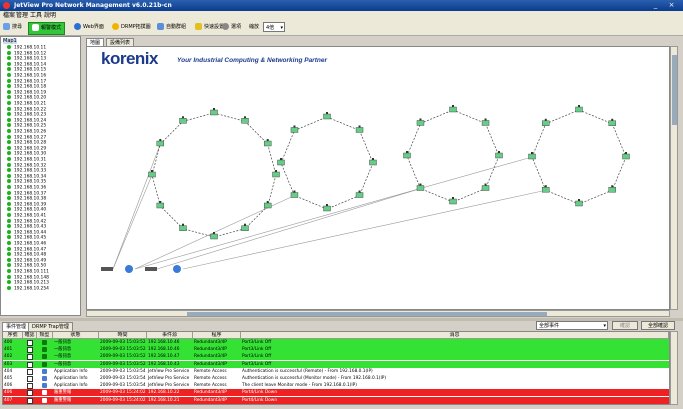 This screenshot has height=409, width=683. I want to click on auto-group-button: 自動群組, so click(171, 27).